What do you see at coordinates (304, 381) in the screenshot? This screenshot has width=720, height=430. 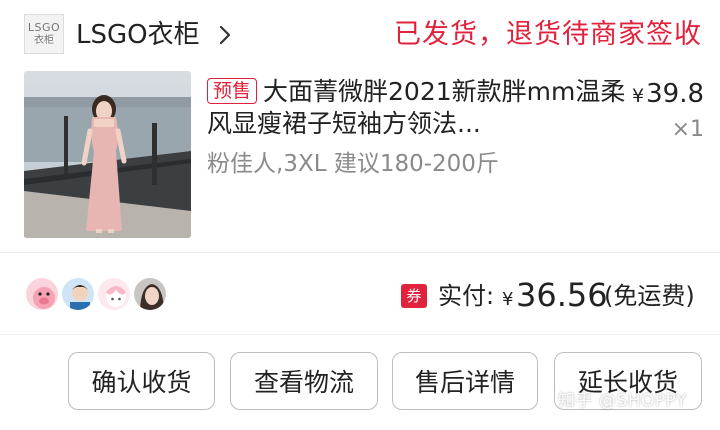 I see `view-logistics-button: 查看物流` at bounding box center [304, 381].